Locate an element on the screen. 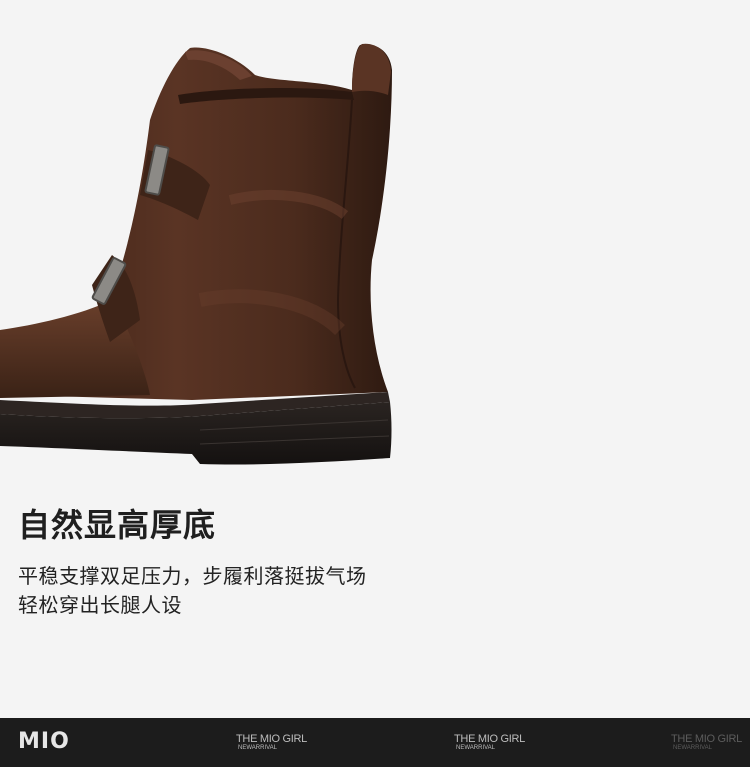 This screenshot has width=750, height=767. heel-tab is located at coordinates (371, 69).